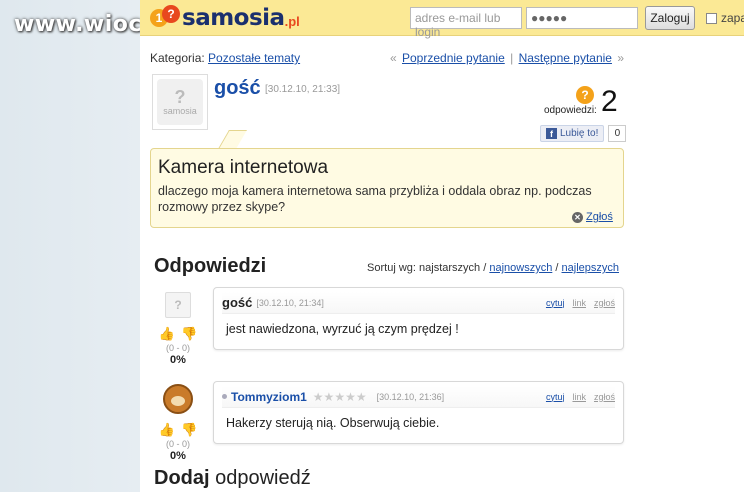 The width and height of the screenshot is (744, 492). I want to click on sort-best: najlepszych, so click(590, 268).